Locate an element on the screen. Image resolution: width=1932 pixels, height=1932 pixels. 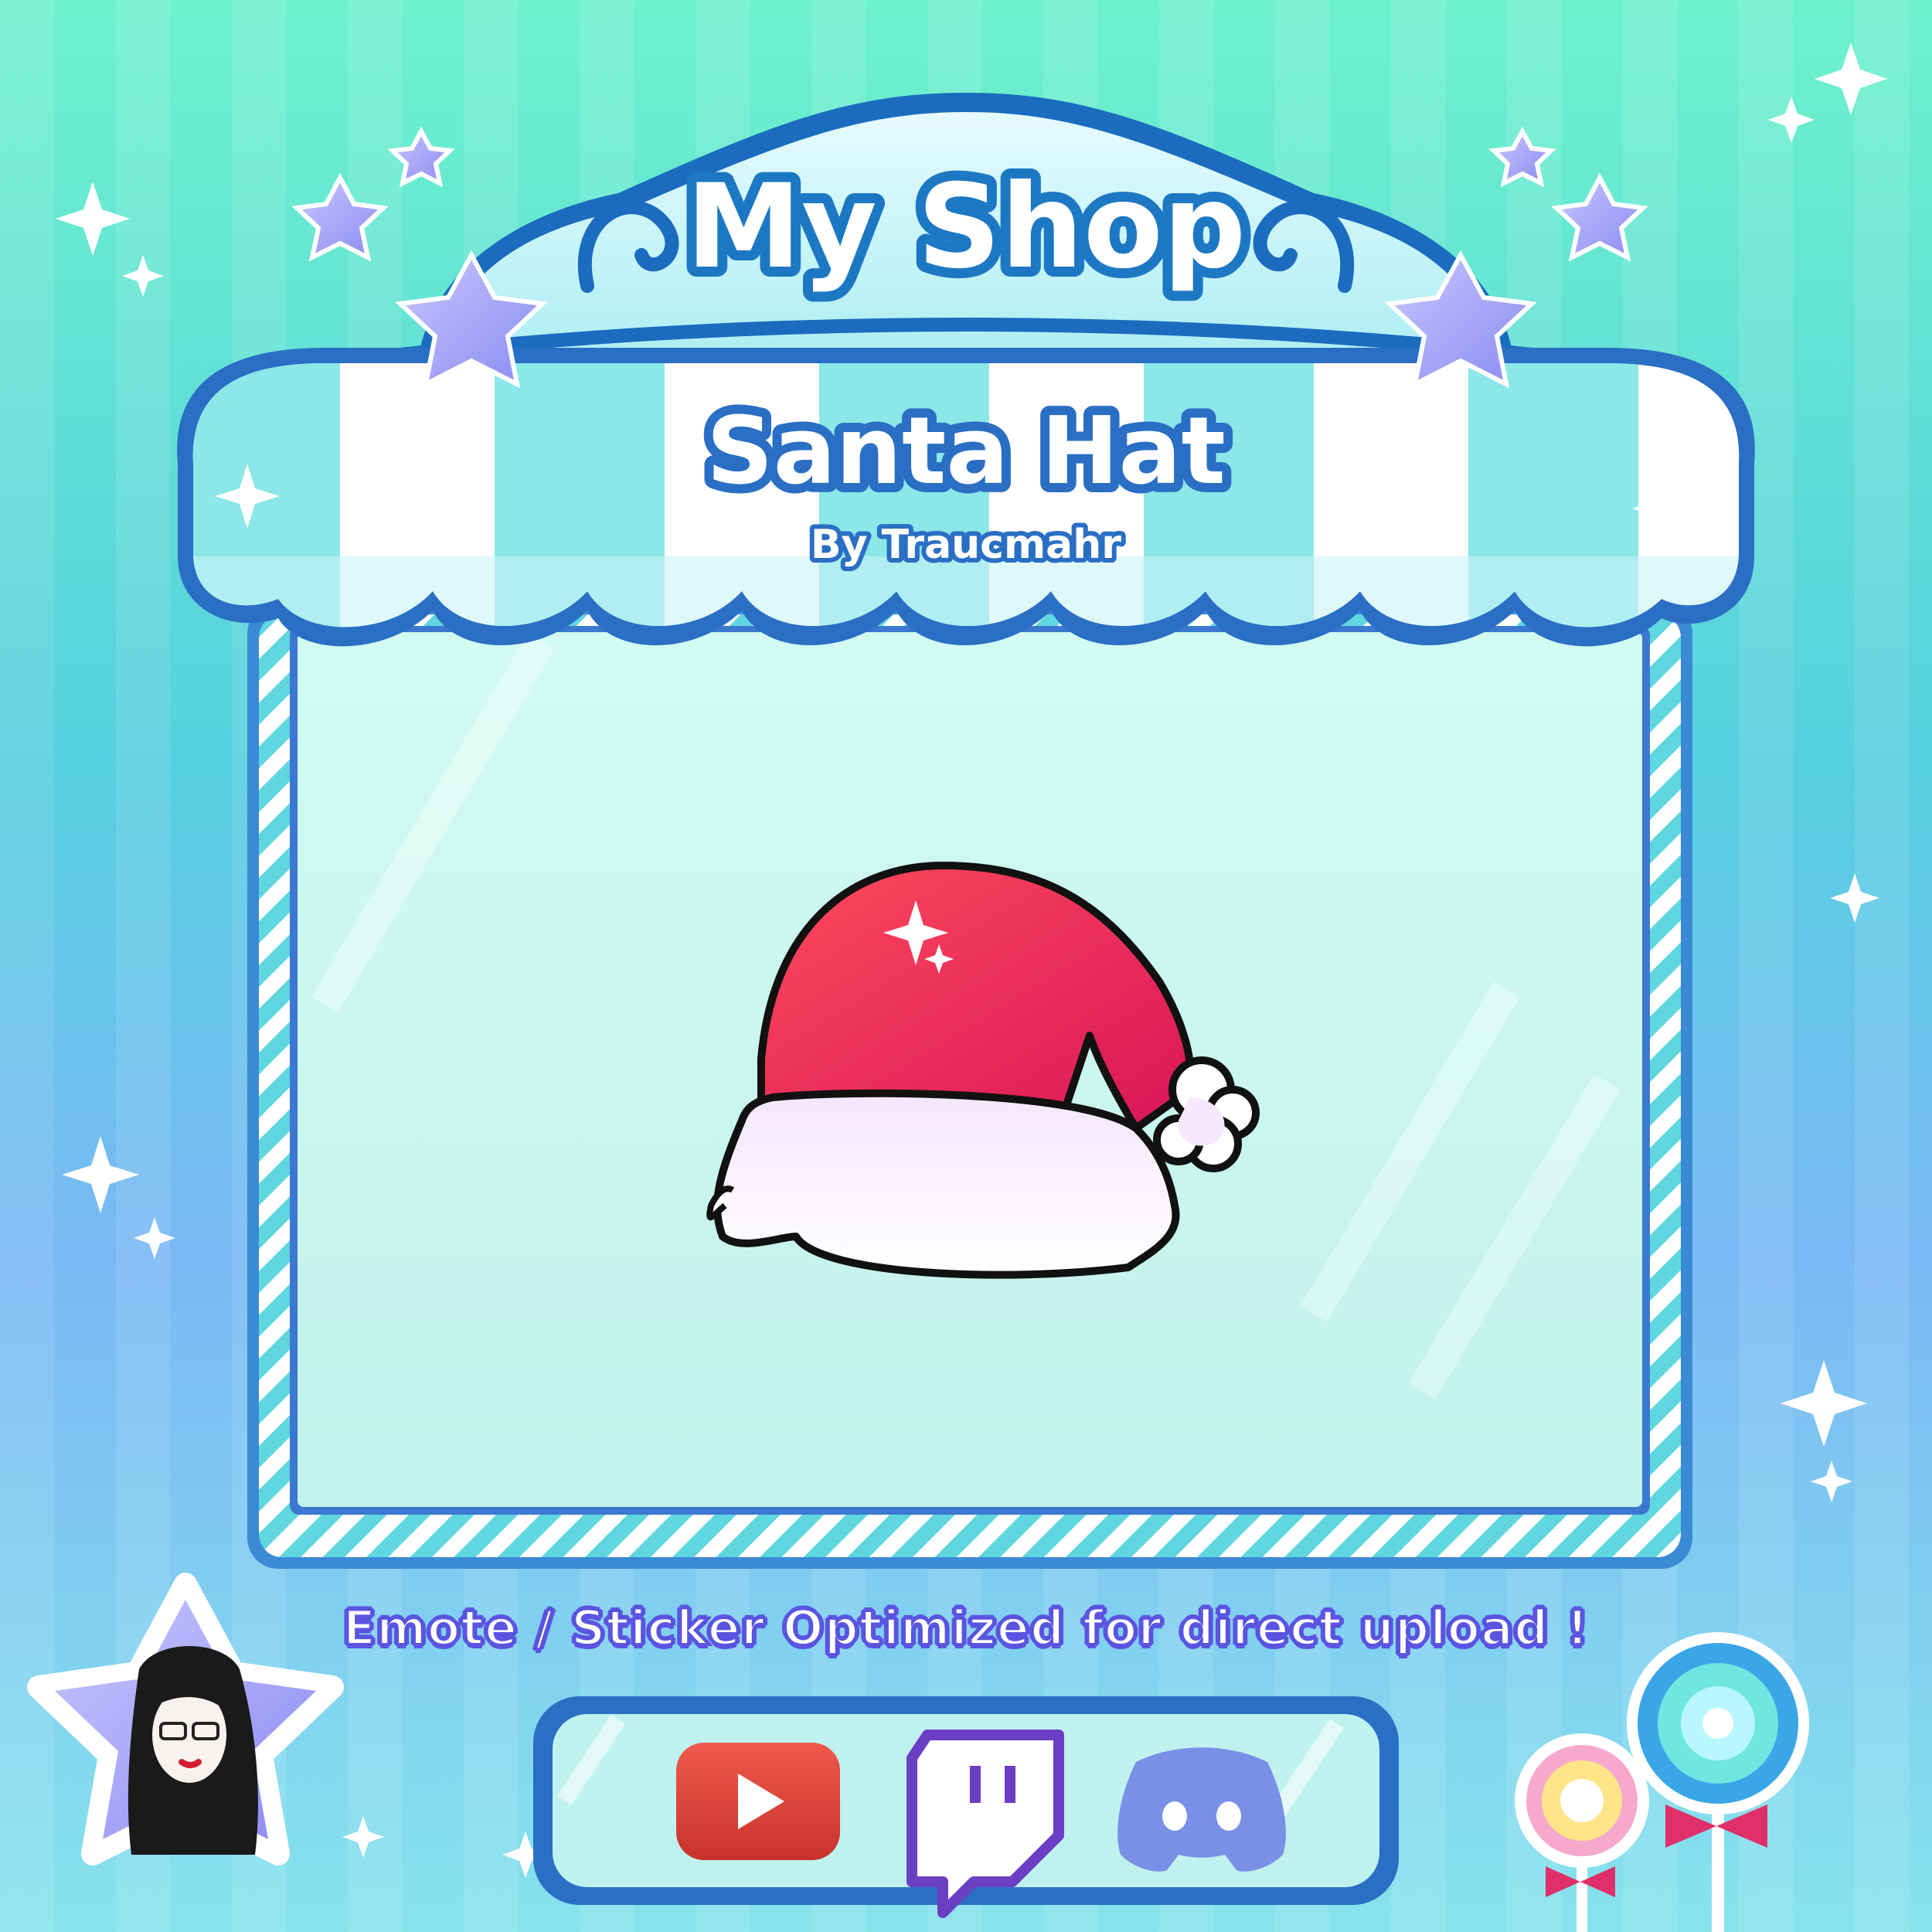
discord-button is located at coordinates (1201, 1810).